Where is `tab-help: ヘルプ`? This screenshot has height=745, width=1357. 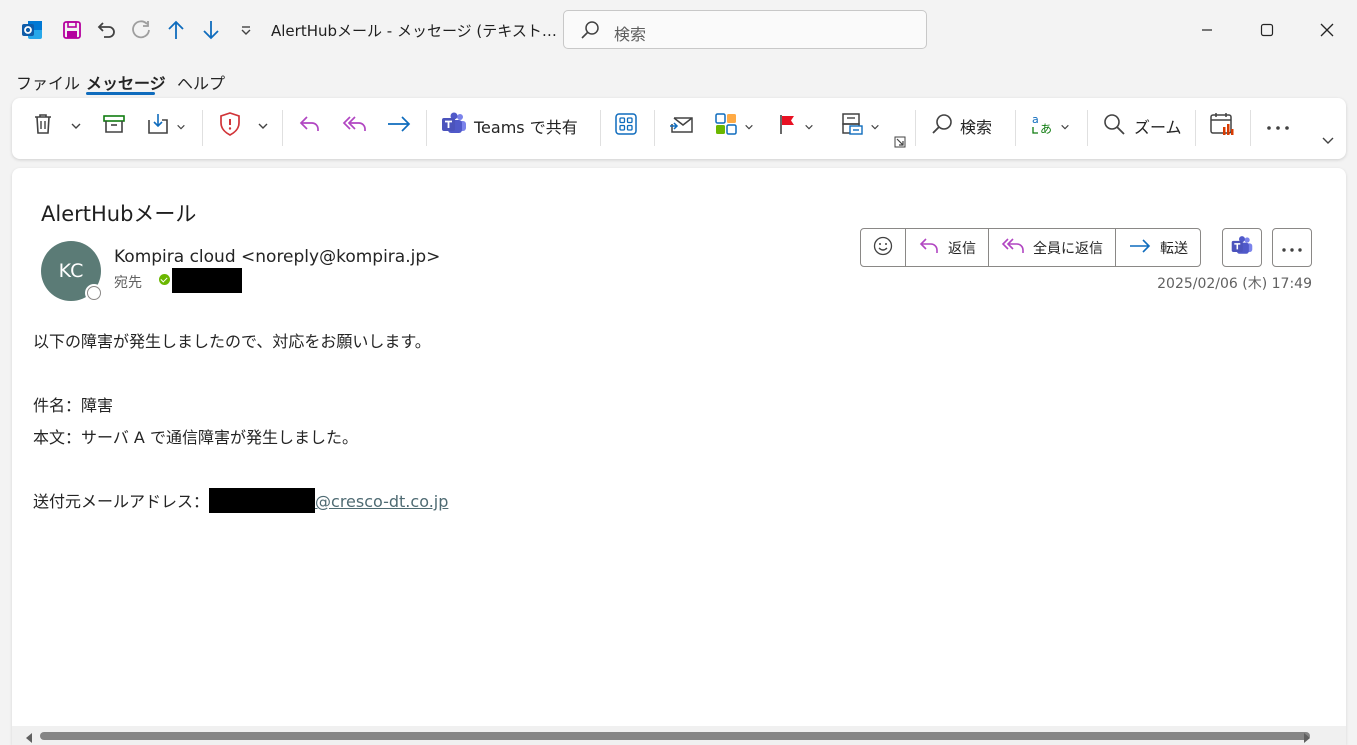 tab-help: ヘルプ is located at coordinates (201, 82).